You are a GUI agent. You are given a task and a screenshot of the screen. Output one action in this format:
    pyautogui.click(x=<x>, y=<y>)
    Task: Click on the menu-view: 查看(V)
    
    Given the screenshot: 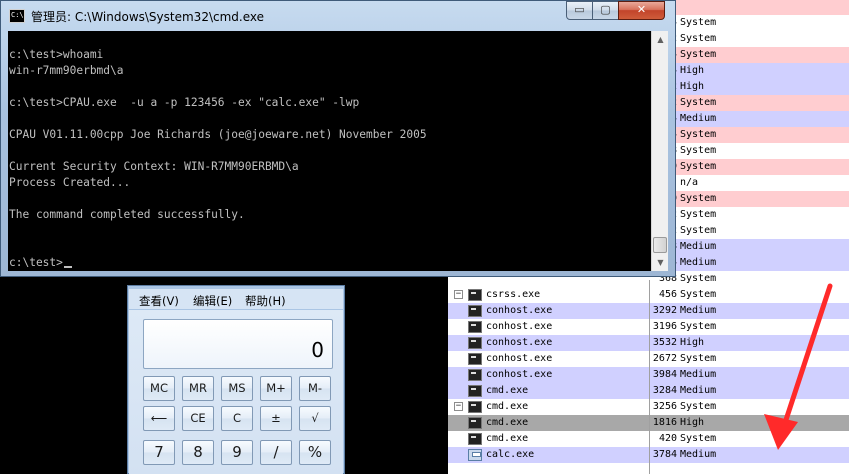 What is the action you would take?
    pyautogui.click(x=159, y=301)
    